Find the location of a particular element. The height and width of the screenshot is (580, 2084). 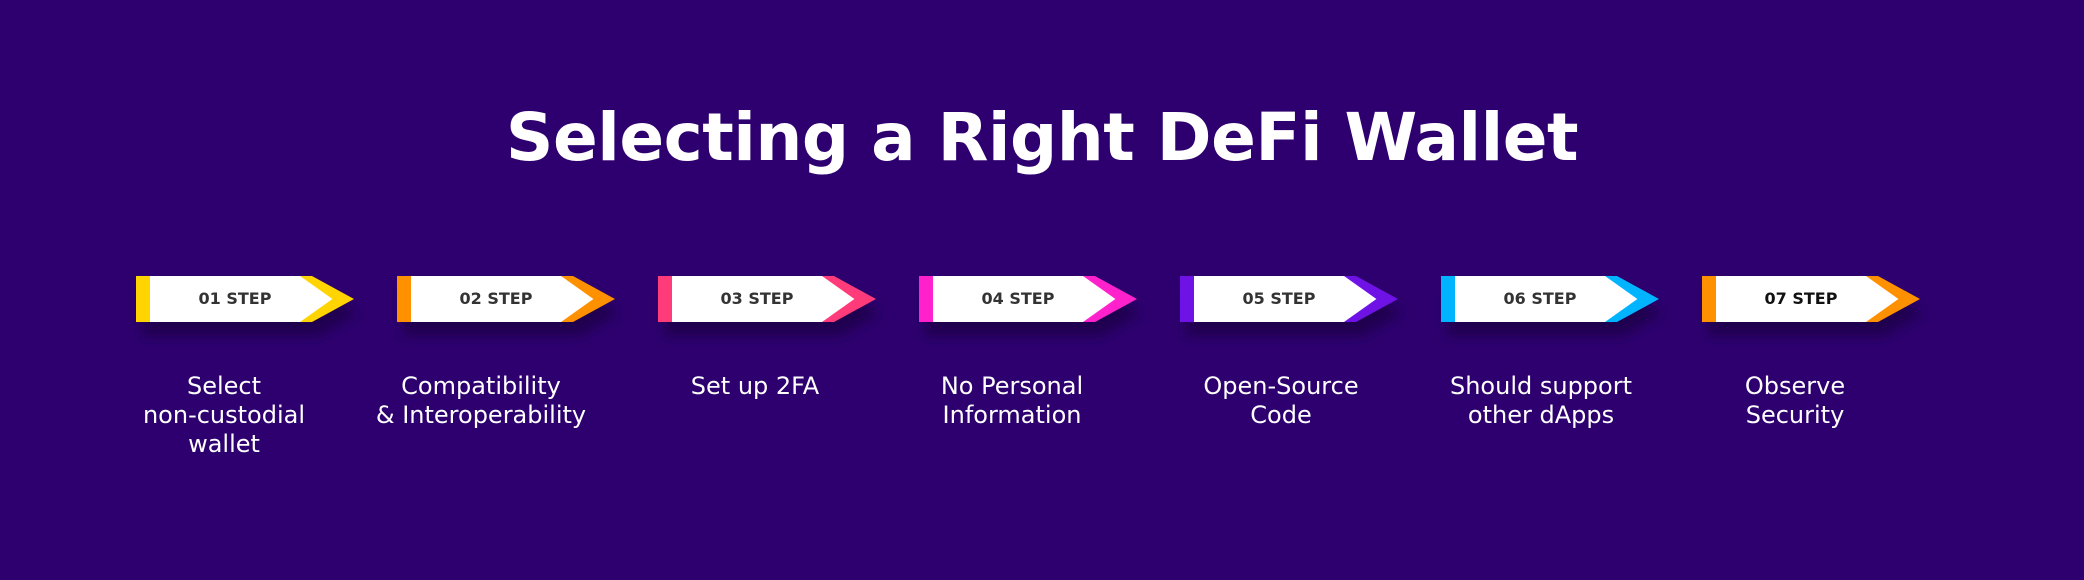

step-7-arrow: 07 STEP is located at coordinates (1813, 306).